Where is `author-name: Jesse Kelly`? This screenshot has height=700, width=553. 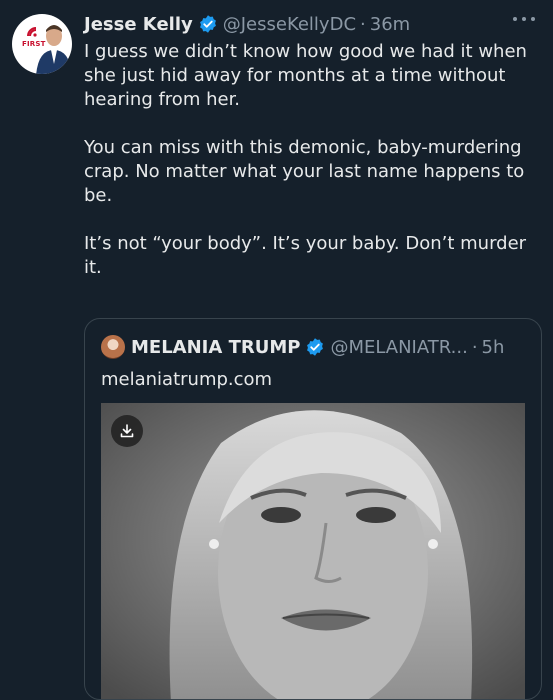 author-name: Jesse Kelly is located at coordinates (138, 24).